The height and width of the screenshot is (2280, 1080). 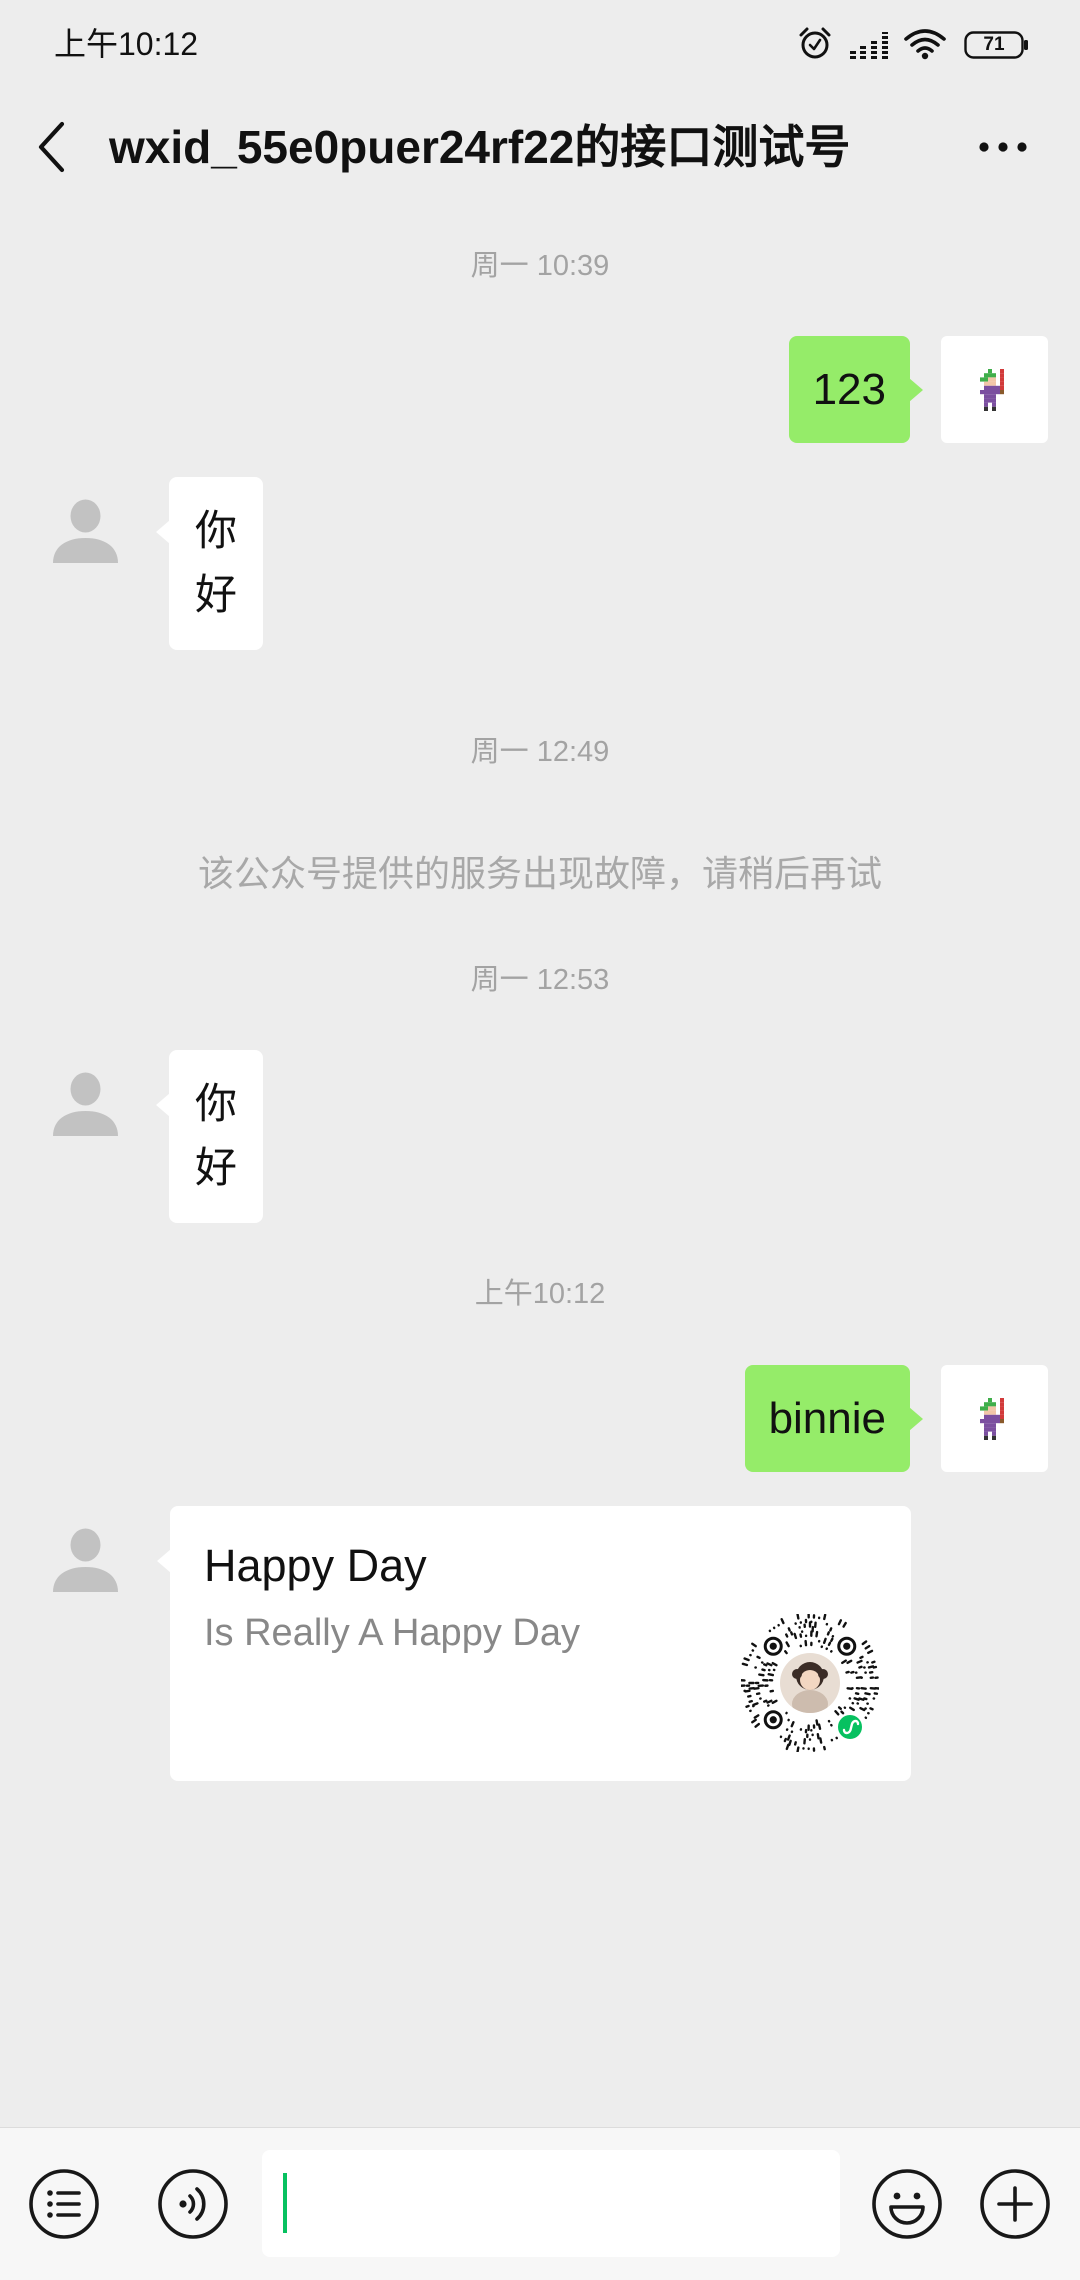 I want to click on sent-message-bubble: binnie, so click(x=834, y=1418).